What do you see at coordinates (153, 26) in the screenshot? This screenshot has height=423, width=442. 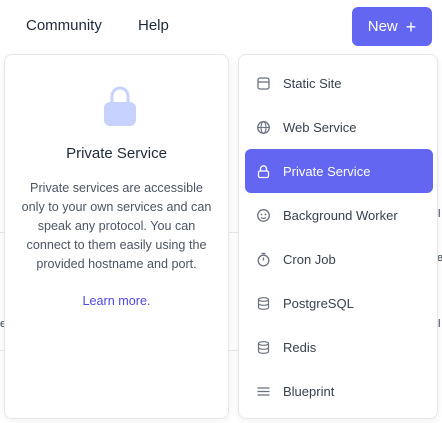 I see `nav-help-link: Help` at bounding box center [153, 26].